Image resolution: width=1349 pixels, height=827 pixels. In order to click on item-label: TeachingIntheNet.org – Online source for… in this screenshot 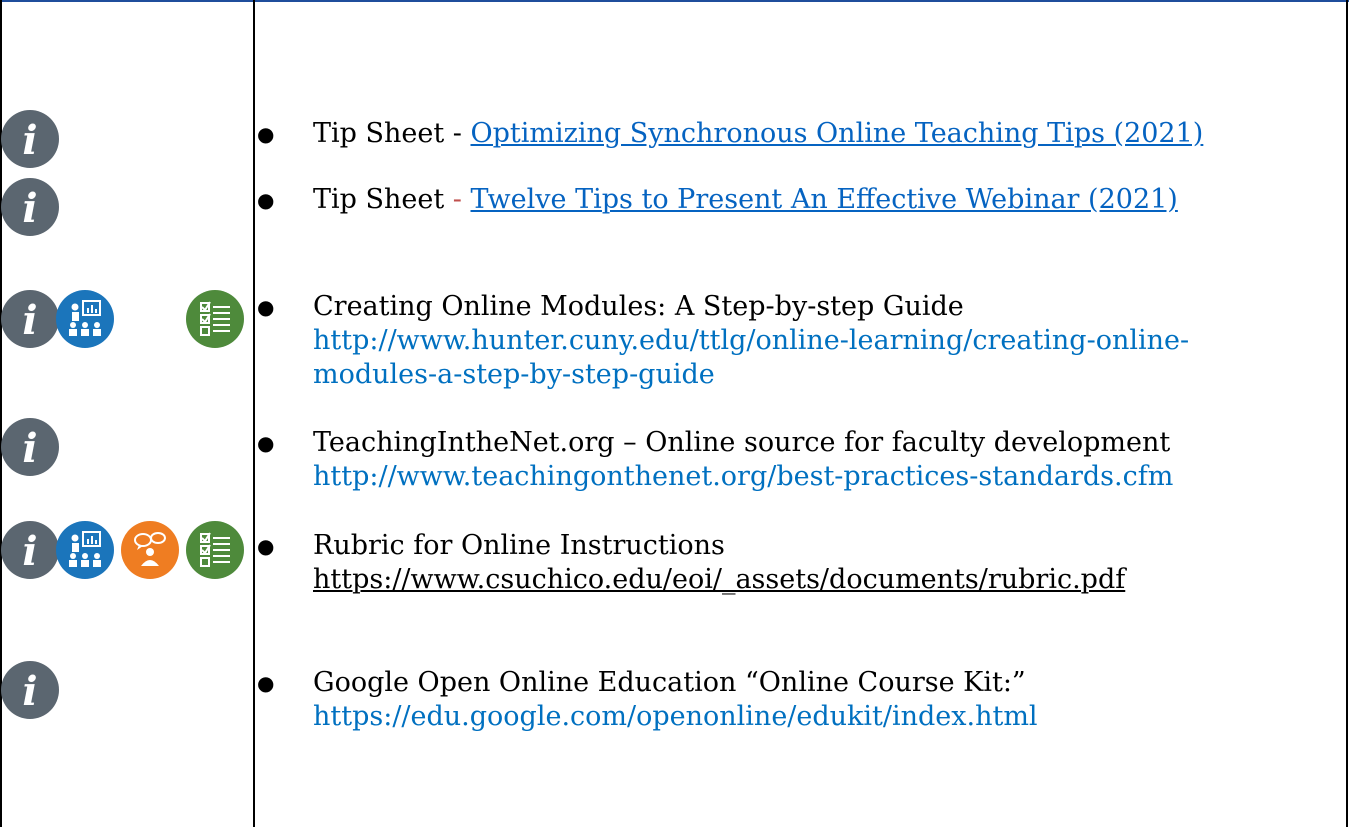, I will do `click(742, 442)`.